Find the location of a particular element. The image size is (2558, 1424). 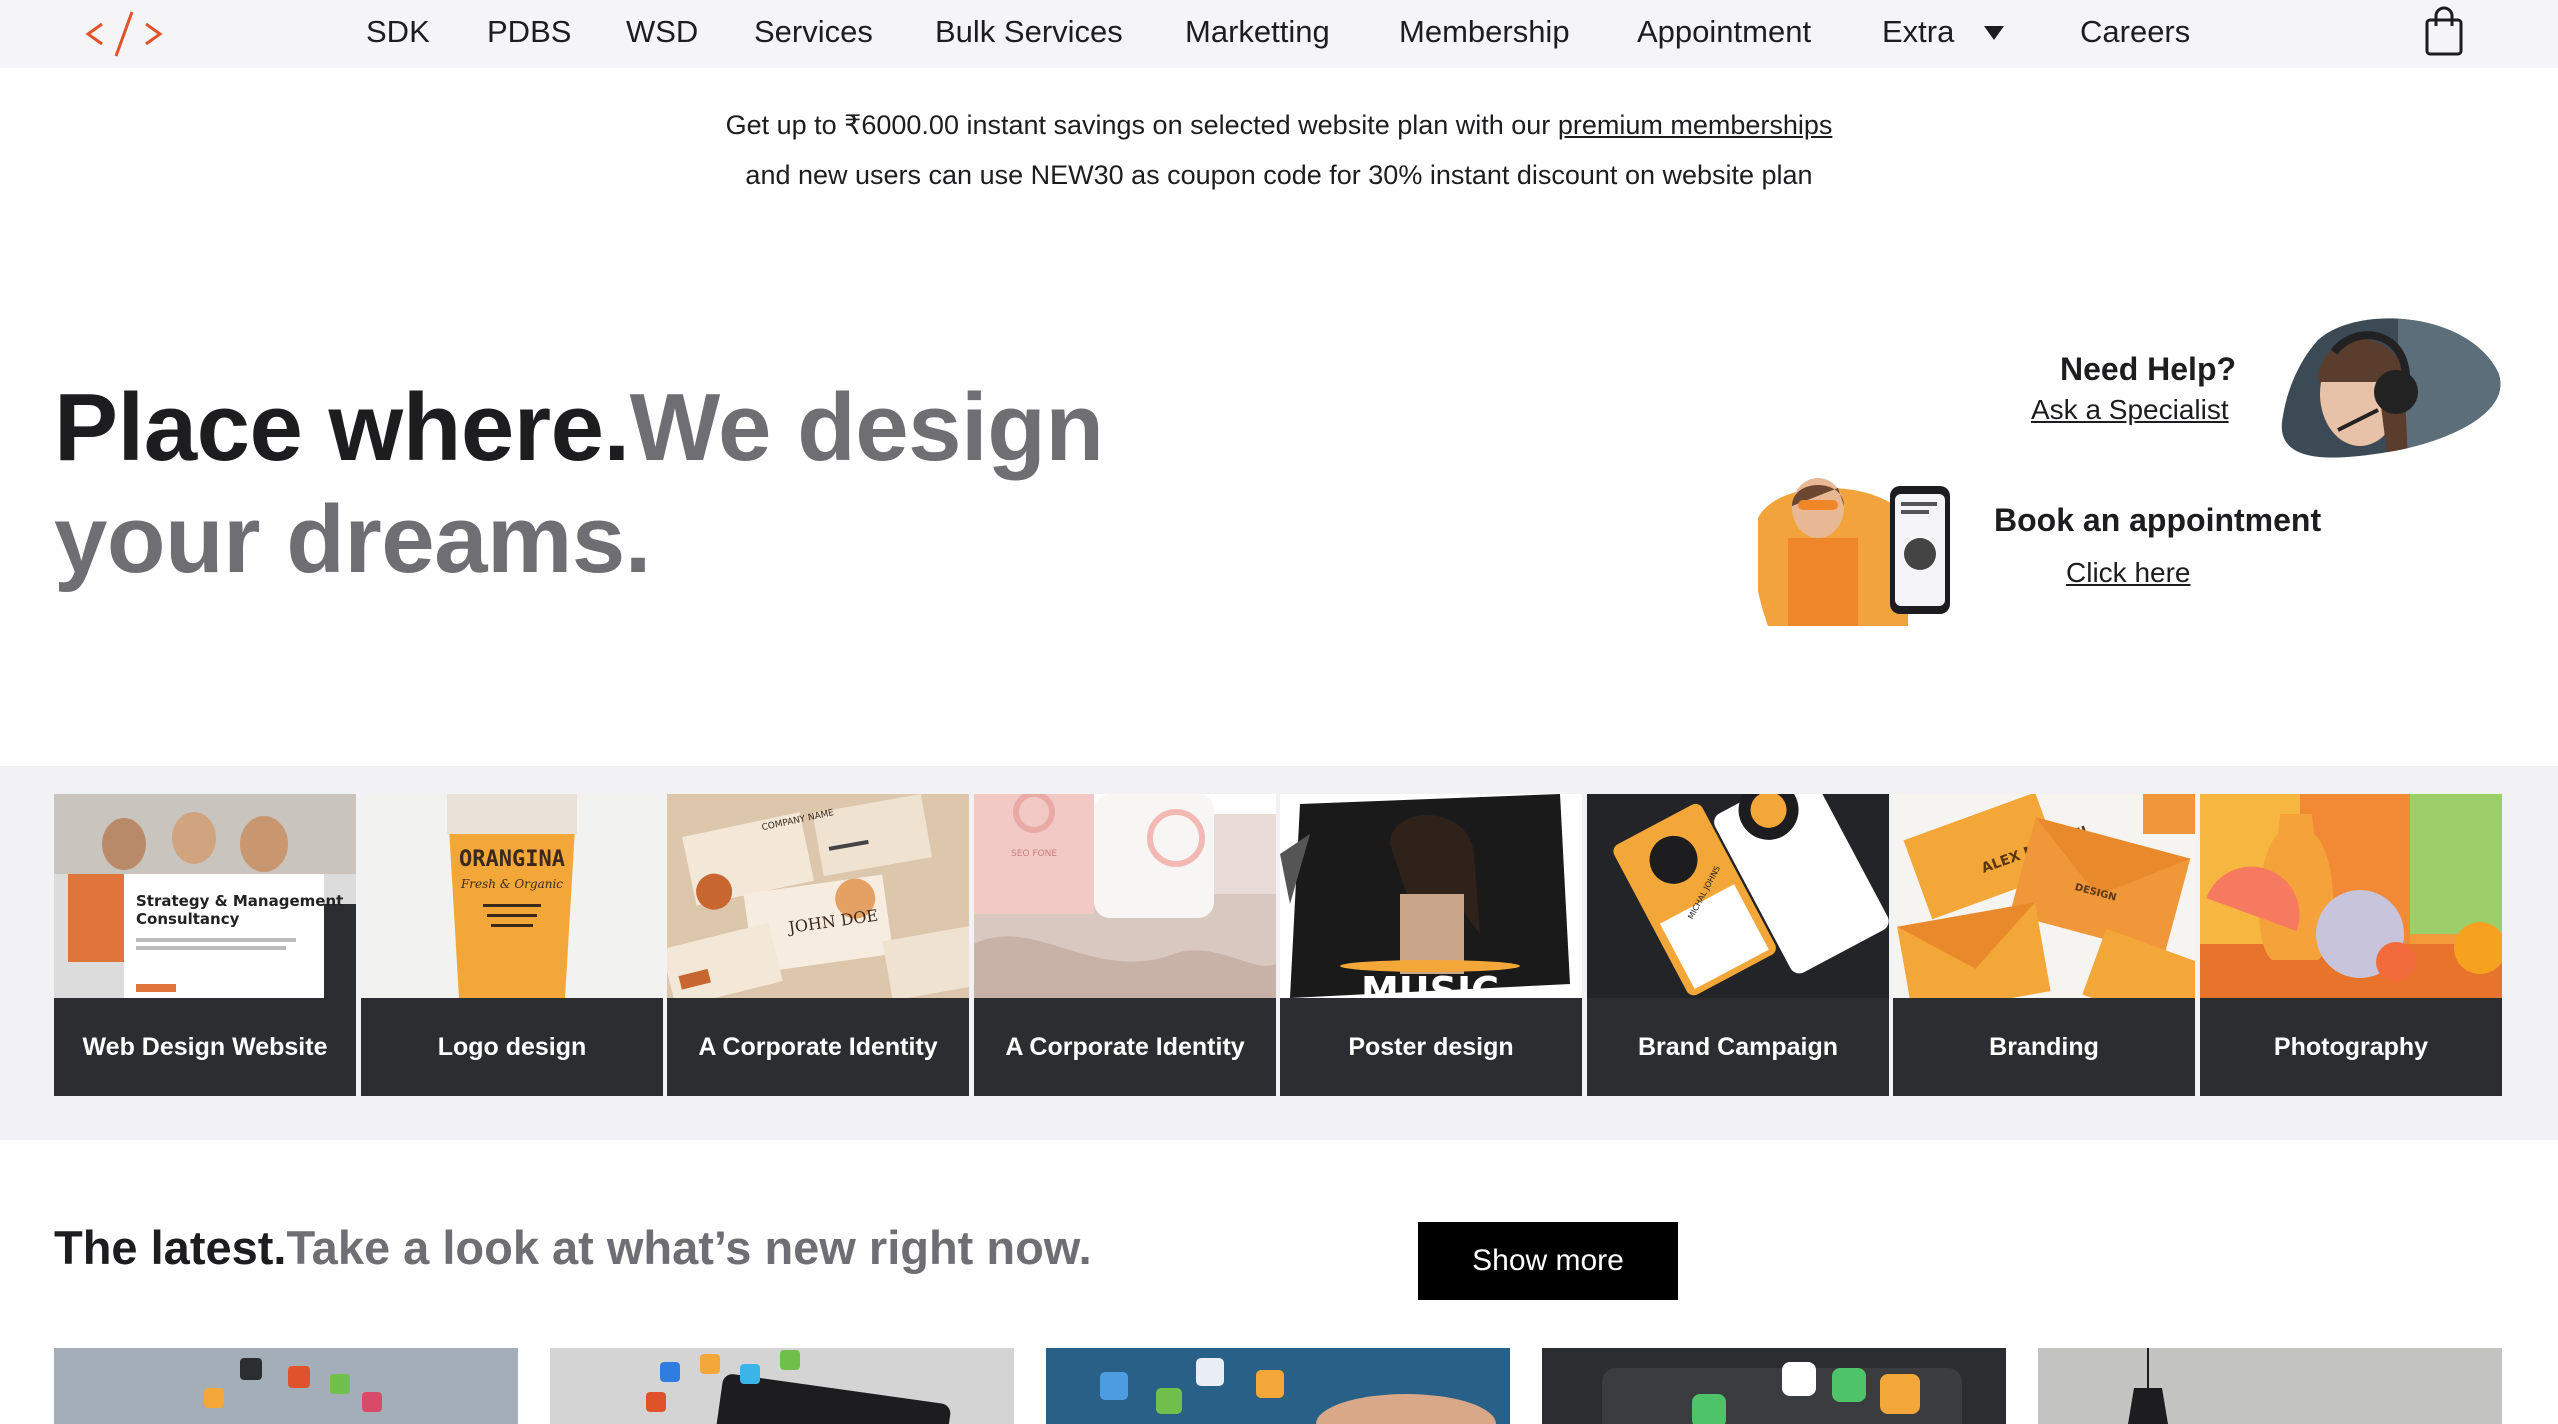

brand-campaign-image: MICHAL JOHNS is located at coordinates (1738, 896).